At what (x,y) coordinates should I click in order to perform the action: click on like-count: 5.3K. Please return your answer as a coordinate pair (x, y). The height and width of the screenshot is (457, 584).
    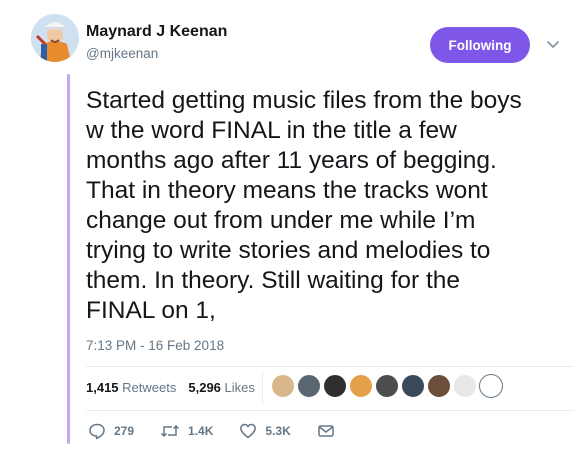
    Looking at the image, I should click on (278, 431).